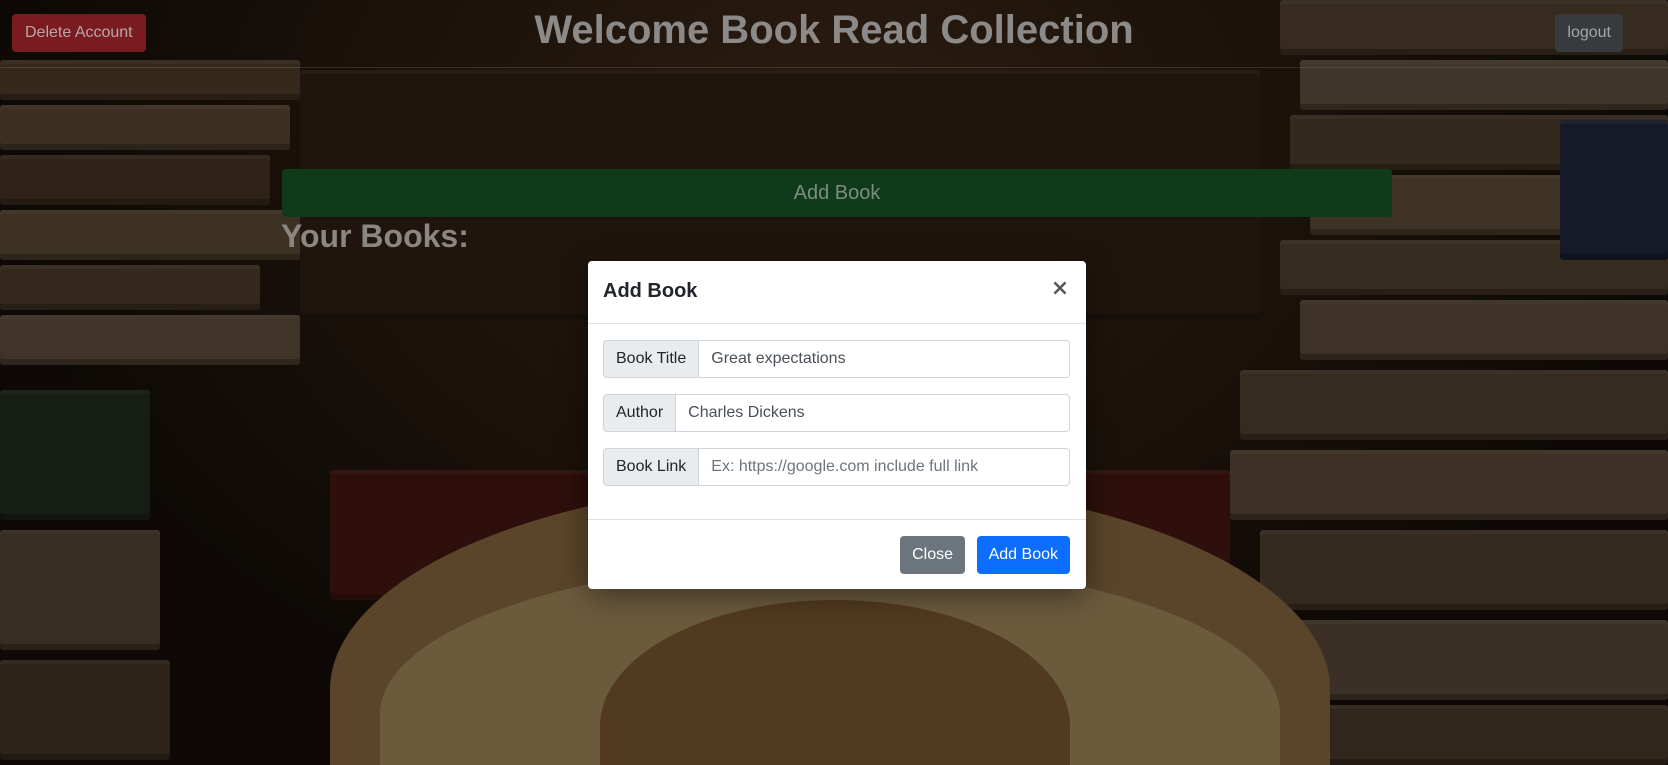 This screenshot has height=765, width=1668. I want to click on logout-button: logout, so click(1589, 33).